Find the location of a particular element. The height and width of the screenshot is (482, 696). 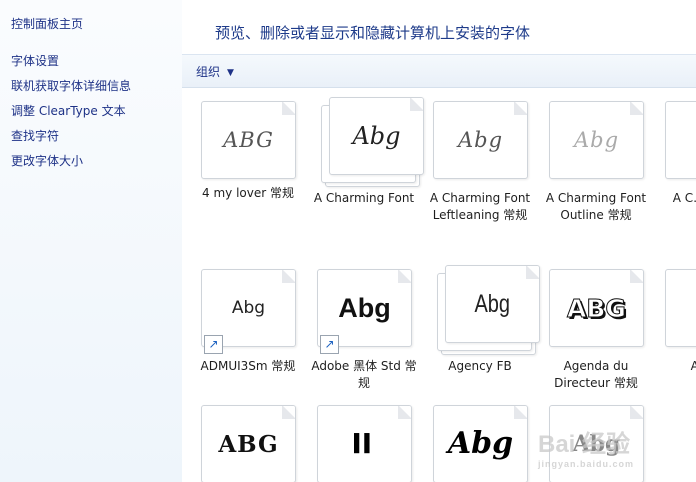

page-title: 预览、删除或者显示和隐藏计算机上安装的字体 is located at coordinates (373, 33).